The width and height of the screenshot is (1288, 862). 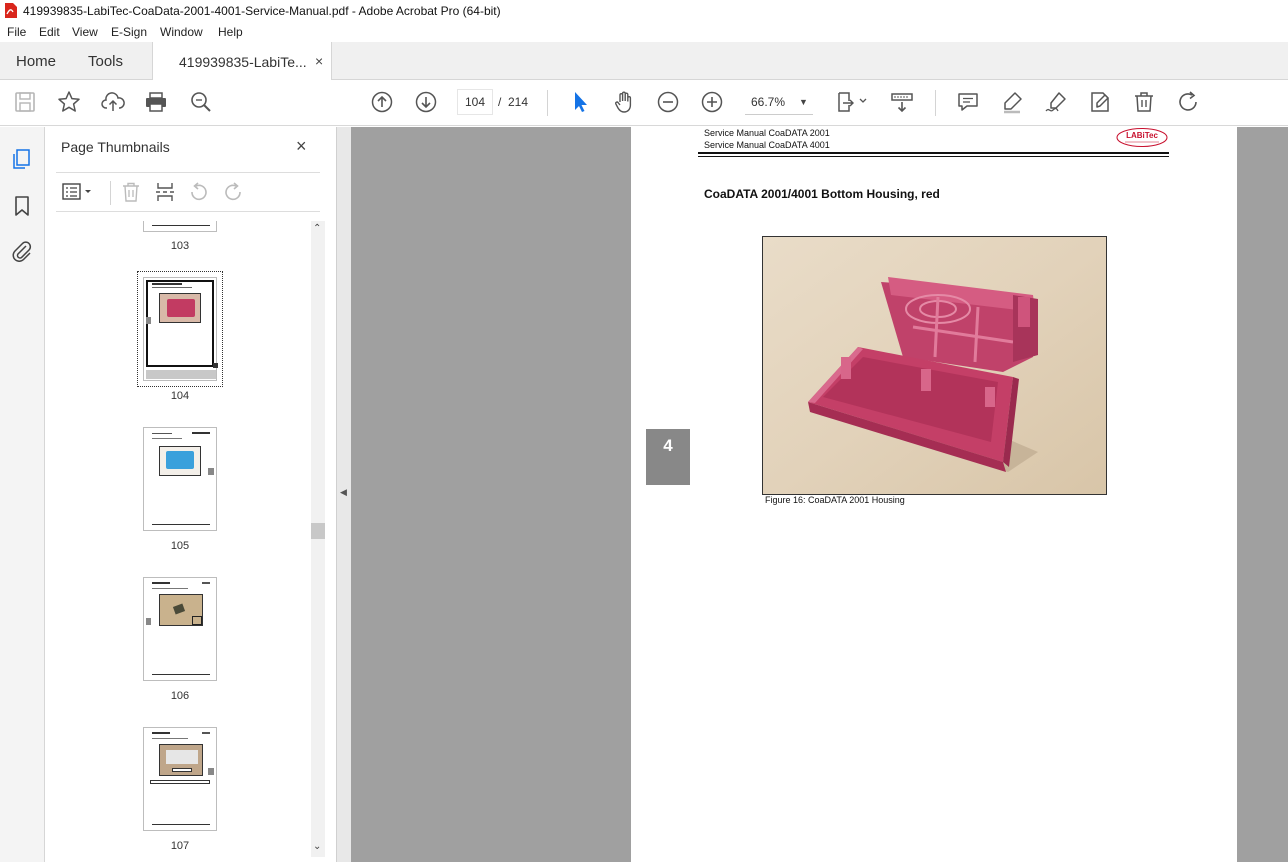 What do you see at coordinates (22, 251) in the screenshot?
I see `attachment-icon` at bounding box center [22, 251].